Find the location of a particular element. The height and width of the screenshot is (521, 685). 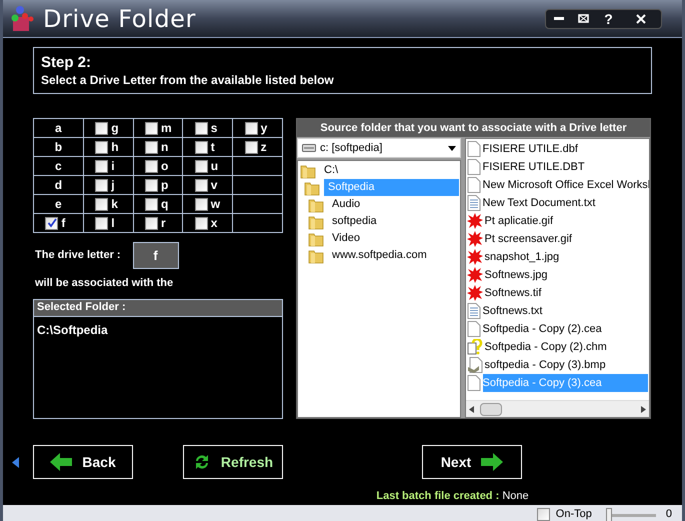

file-item: softpedia - Copy (3).bmp is located at coordinates (566, 365).